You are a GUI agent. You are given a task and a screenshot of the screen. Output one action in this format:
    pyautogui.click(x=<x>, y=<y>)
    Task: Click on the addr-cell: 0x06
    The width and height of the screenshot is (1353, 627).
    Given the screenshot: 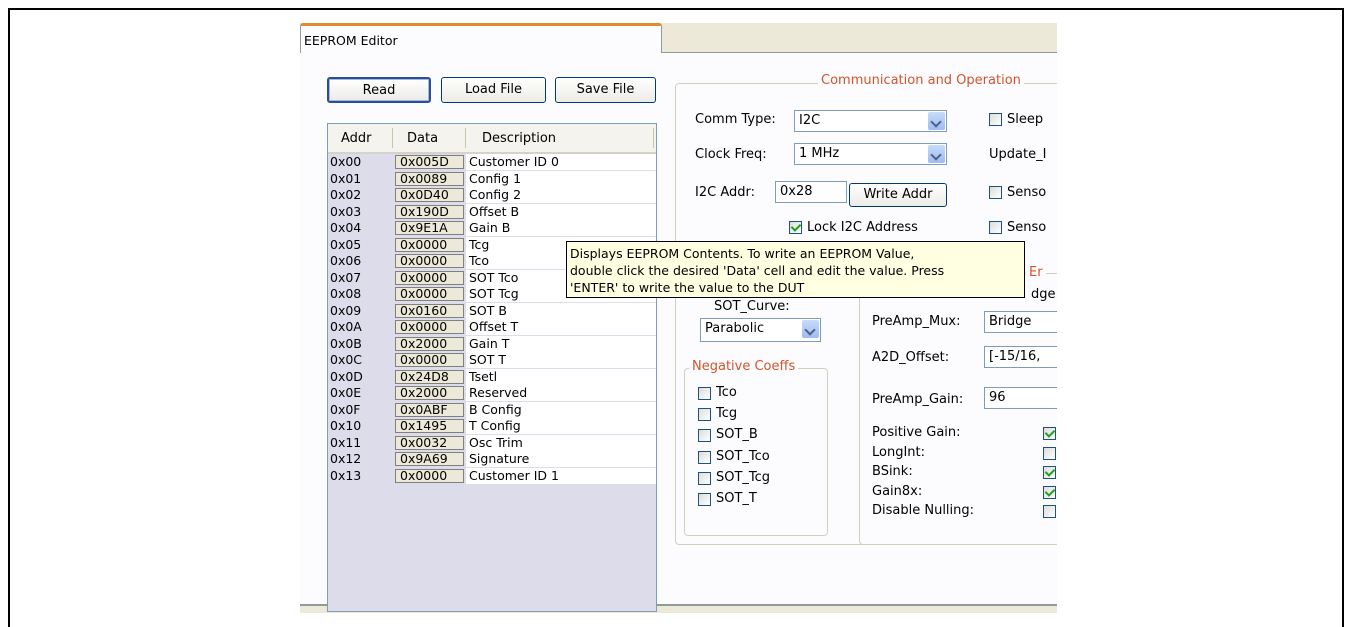 What is the action you would take?
    pyautogui.click(x=346, y=260)
    